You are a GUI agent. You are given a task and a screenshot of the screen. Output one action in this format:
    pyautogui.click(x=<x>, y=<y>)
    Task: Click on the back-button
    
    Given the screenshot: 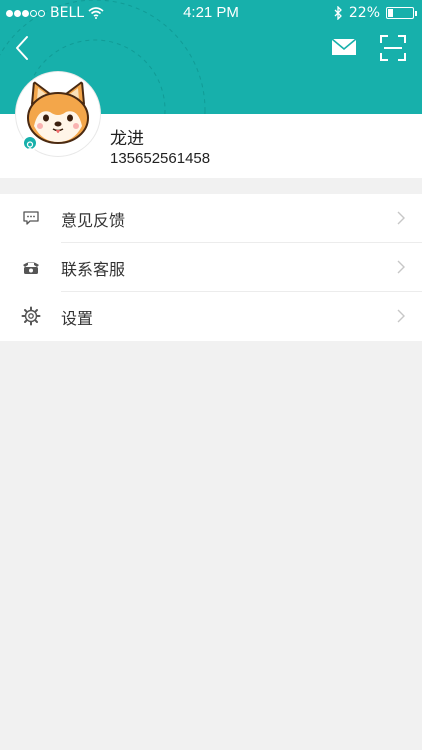 What is the action you would take?
    pyautogui.click(x=24, y=48)
    